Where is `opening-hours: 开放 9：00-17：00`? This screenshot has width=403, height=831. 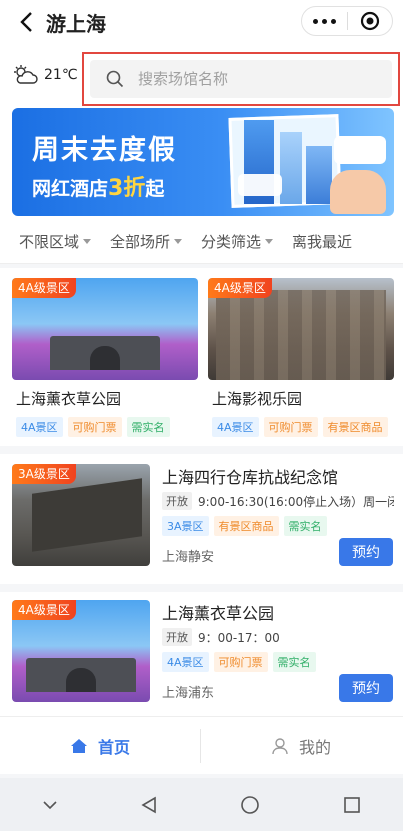
opening-hours: 开放 9：00-17：00 is located at coordinates (278, 637).